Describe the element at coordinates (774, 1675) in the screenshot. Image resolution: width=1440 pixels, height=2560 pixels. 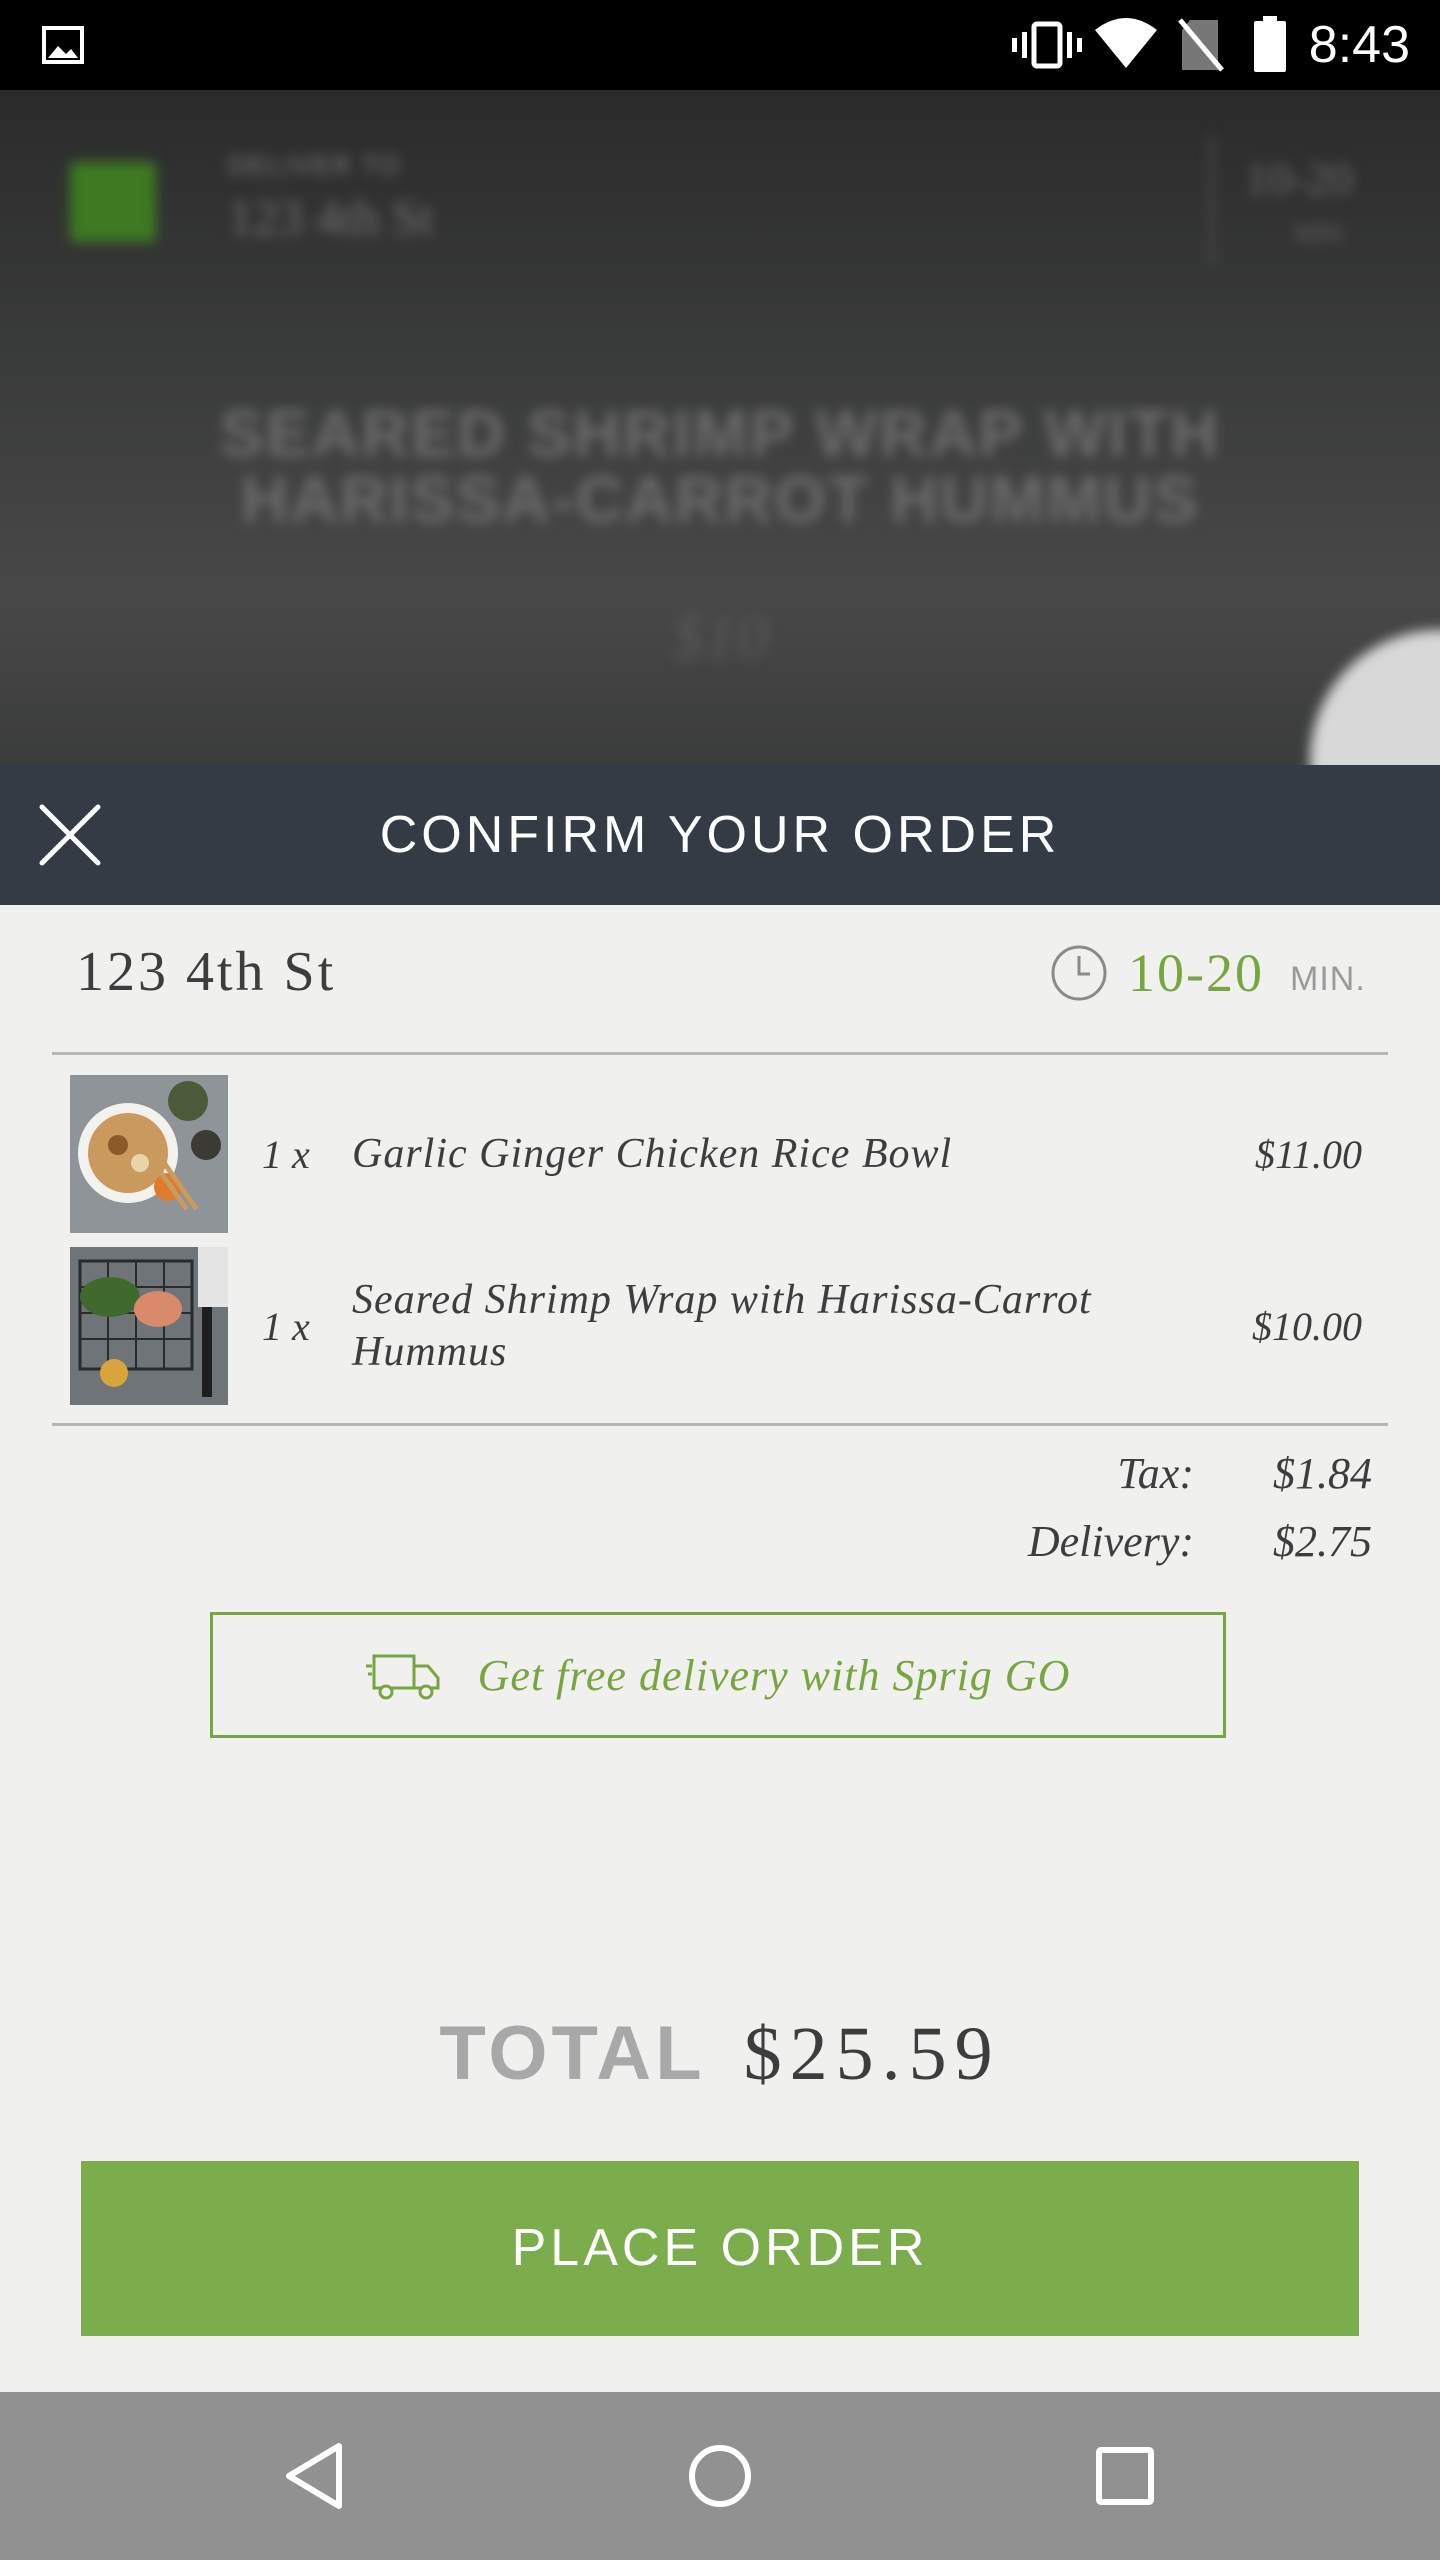
I see `promo-text: Get free delivery with Sprig GO` at that location.